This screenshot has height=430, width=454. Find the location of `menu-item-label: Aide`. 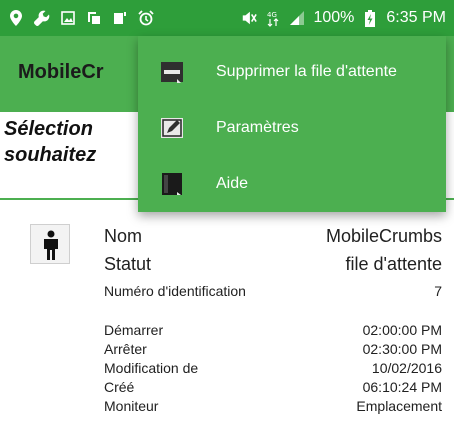

menu-item-label: Aide is located at coordinates (232, 183).